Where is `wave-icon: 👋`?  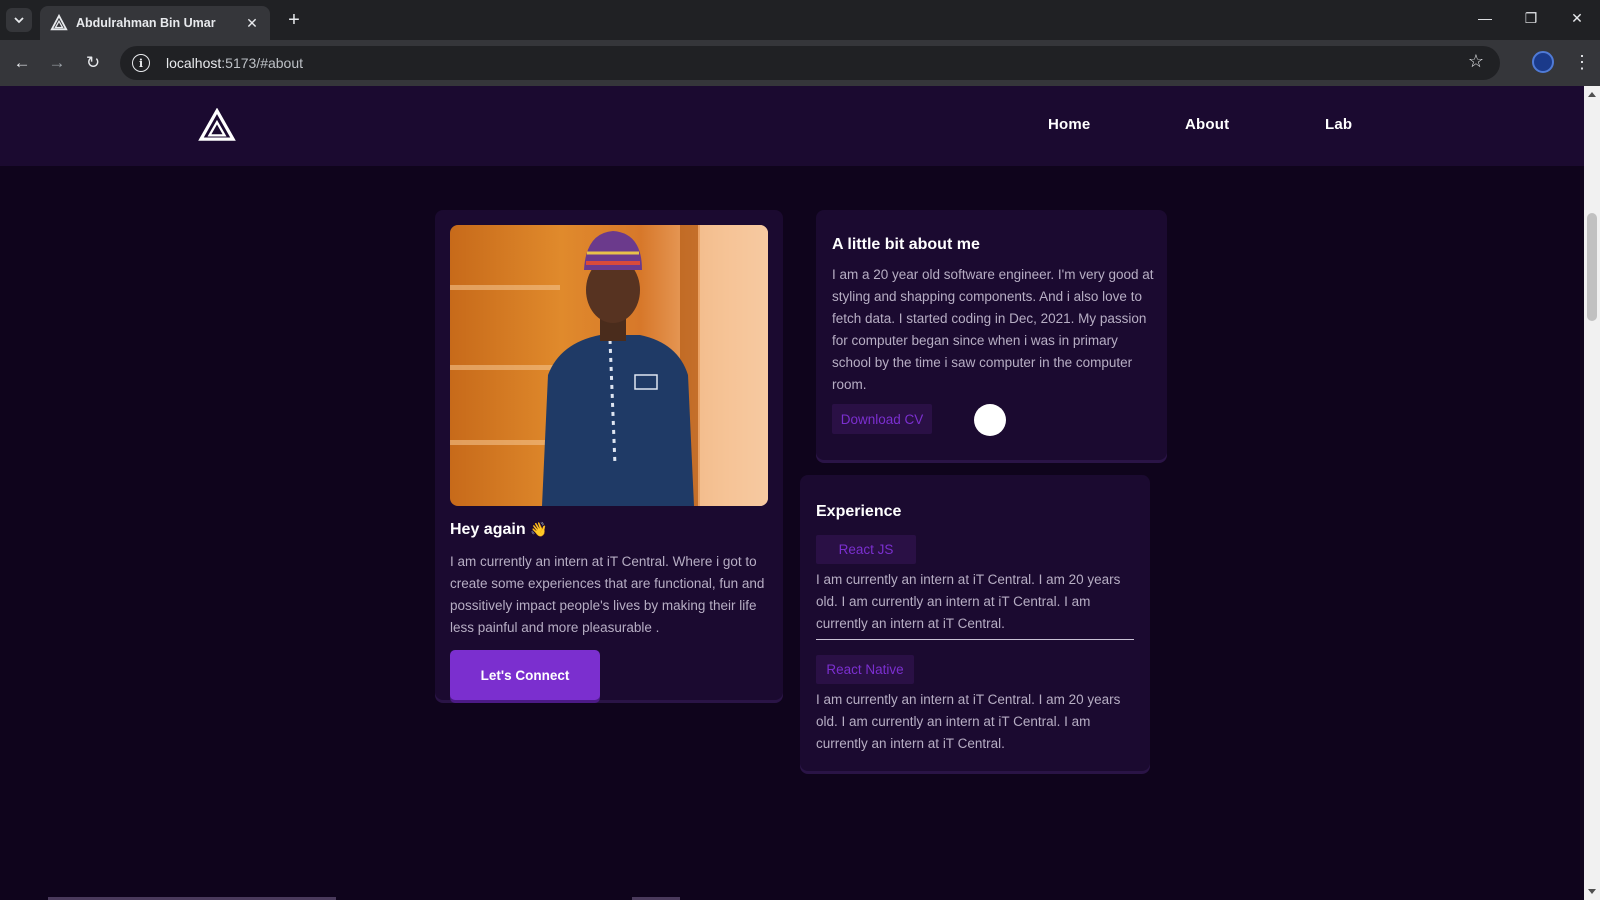 wave-icon: 👋 is located at coordinates (539, 529).